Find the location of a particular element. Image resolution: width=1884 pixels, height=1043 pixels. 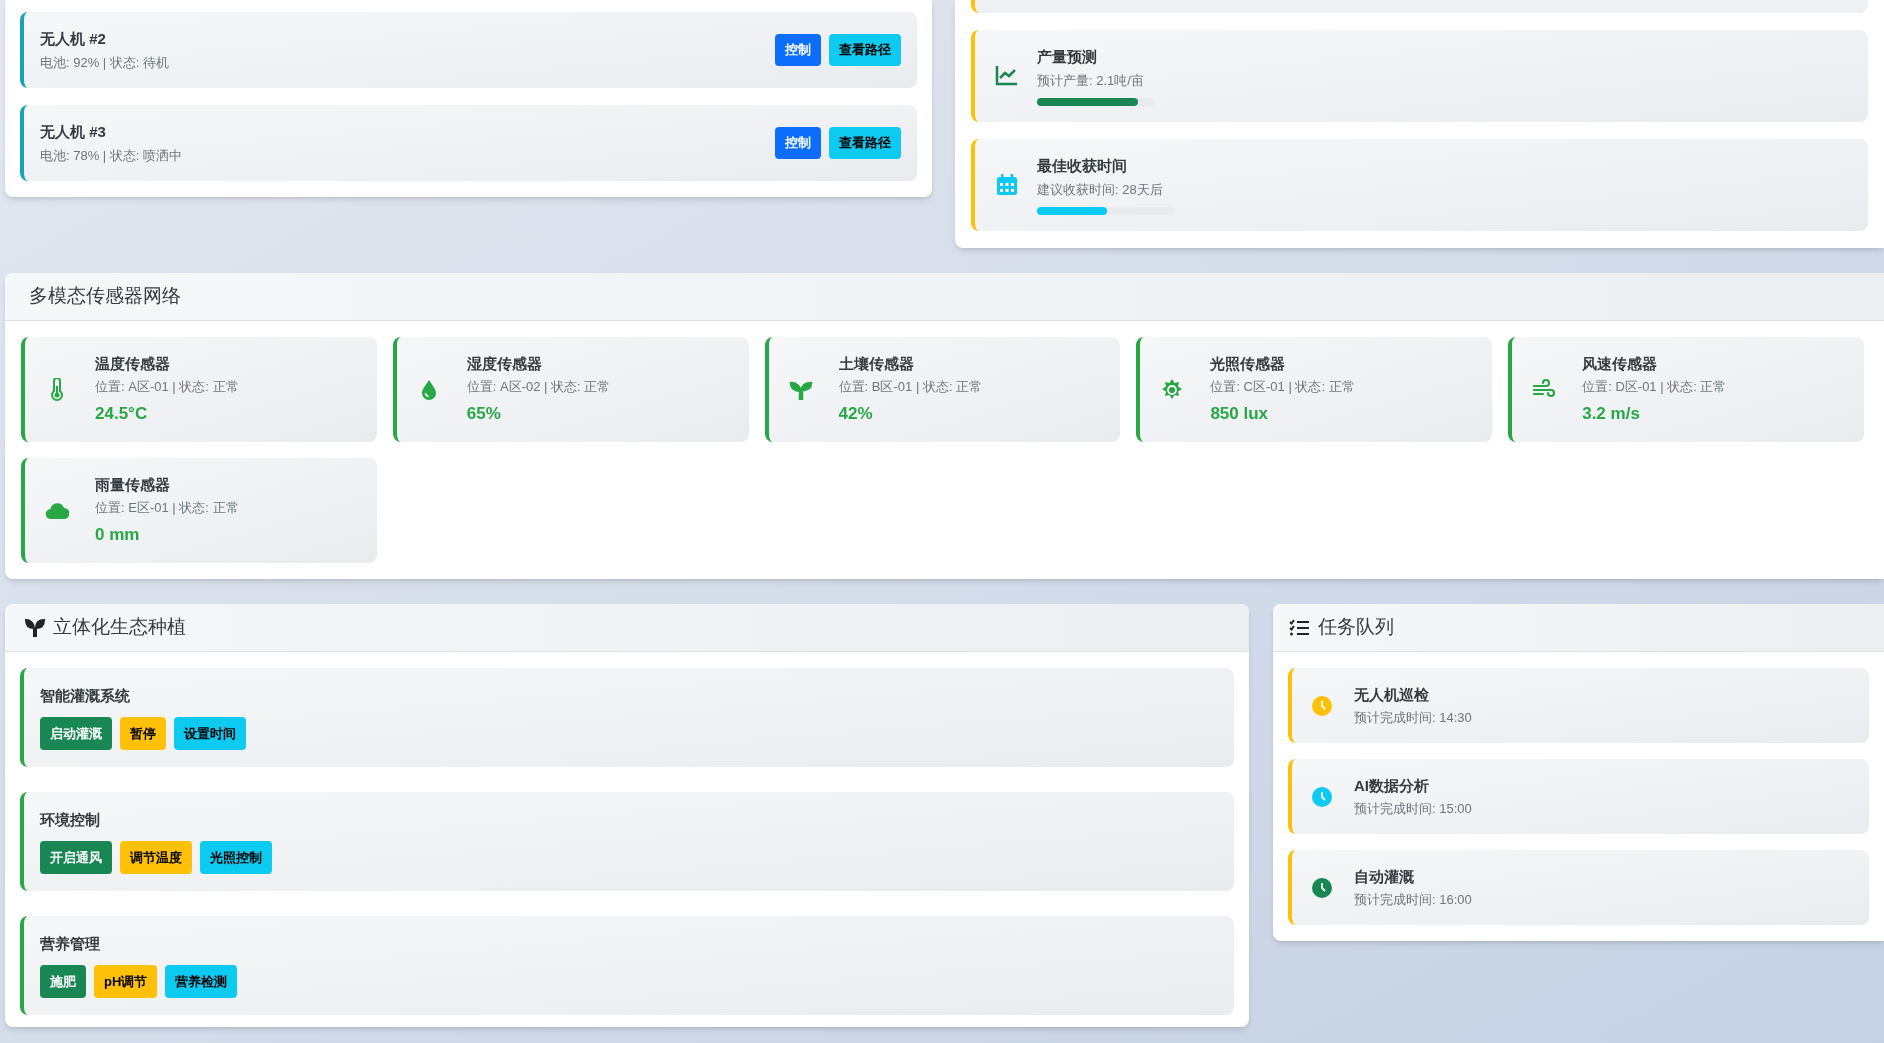

sensor-value: 3.2 m/s is located at coordinates (1611, 413).